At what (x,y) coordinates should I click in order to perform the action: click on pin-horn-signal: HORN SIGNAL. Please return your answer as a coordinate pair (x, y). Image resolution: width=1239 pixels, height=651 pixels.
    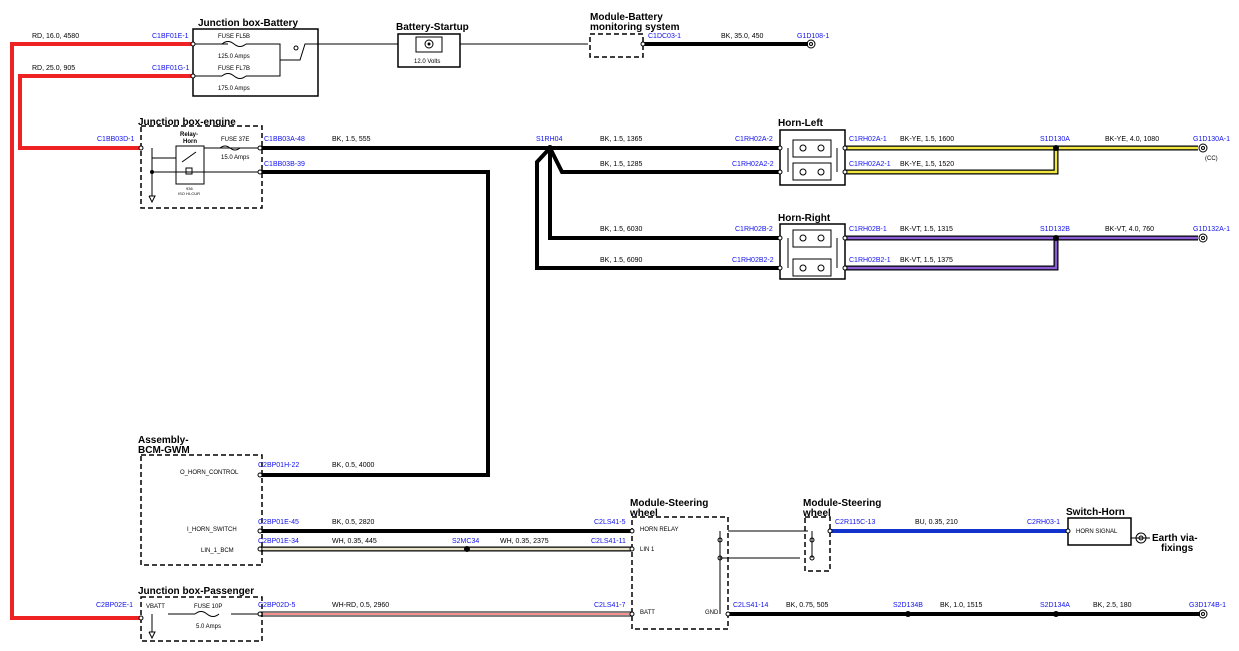
    Looking at the image, I should click on (1097, 532).